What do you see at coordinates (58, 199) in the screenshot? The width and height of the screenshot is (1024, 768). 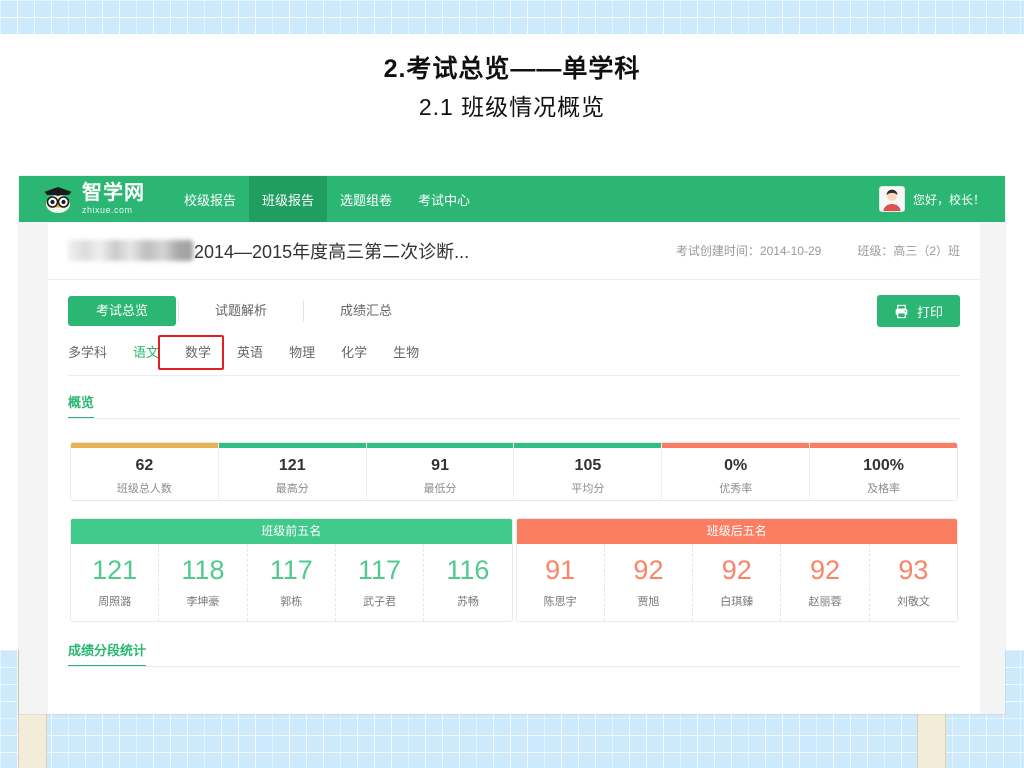 I see `owl-logo-icon` at bounding box center [58, 199].